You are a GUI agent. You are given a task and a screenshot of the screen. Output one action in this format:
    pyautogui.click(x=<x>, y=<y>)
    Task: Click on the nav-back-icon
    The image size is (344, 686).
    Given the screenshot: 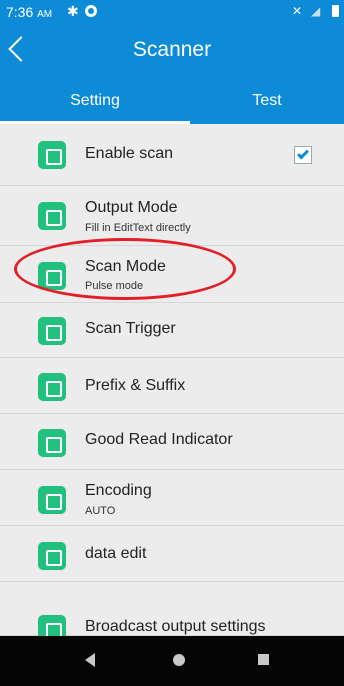 What is the action you would take?
    pyautogui.click(x=90, y=660)
    